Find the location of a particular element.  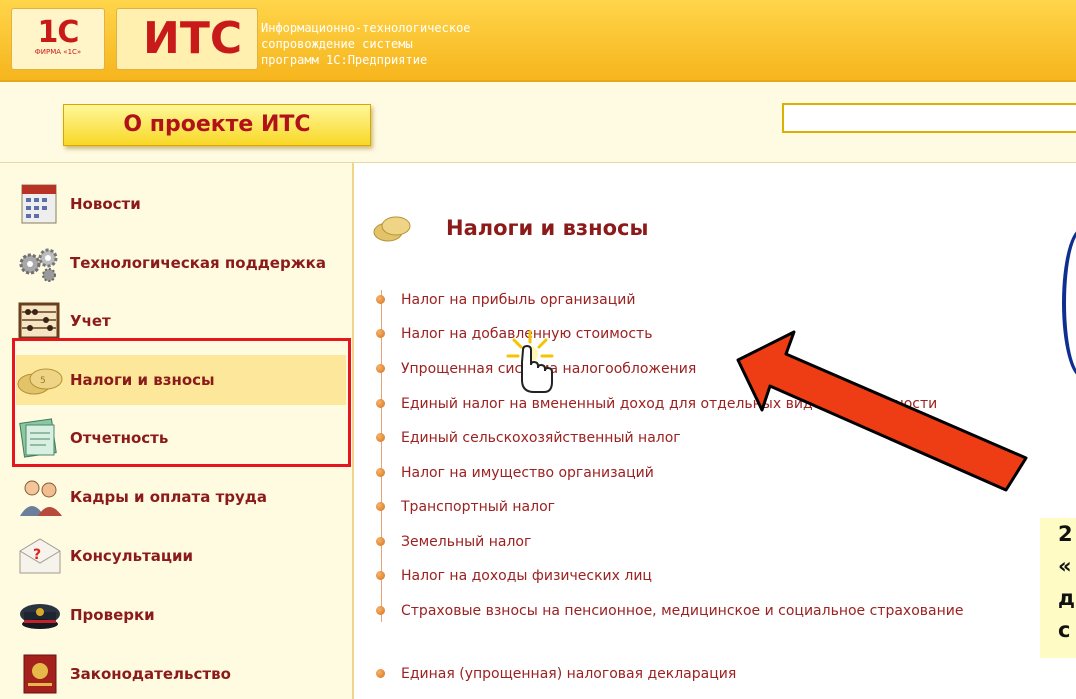

tax-link-text: Транспортный налог is located at coordinates (478, 507).